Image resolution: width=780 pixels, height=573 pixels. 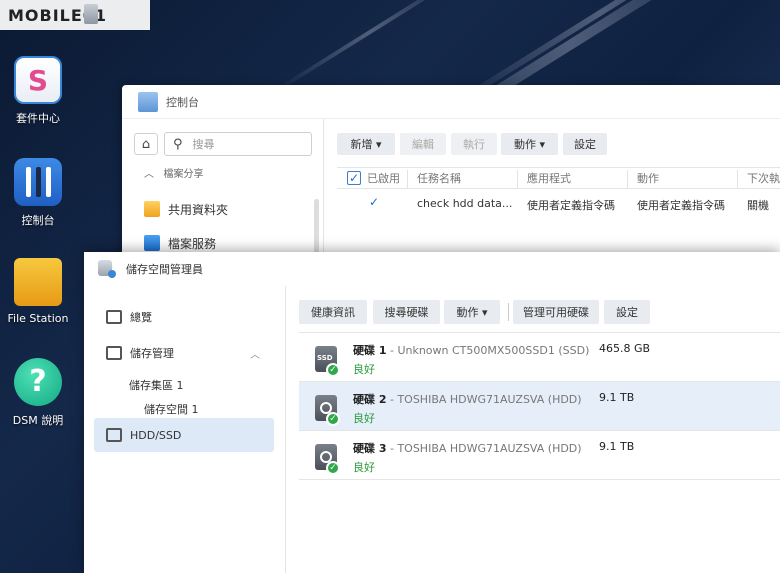 I want to click on disk-title: 硬碟 1 - Unknown CT500MX500SSD1 (SSD), so click(x=471, y=350).